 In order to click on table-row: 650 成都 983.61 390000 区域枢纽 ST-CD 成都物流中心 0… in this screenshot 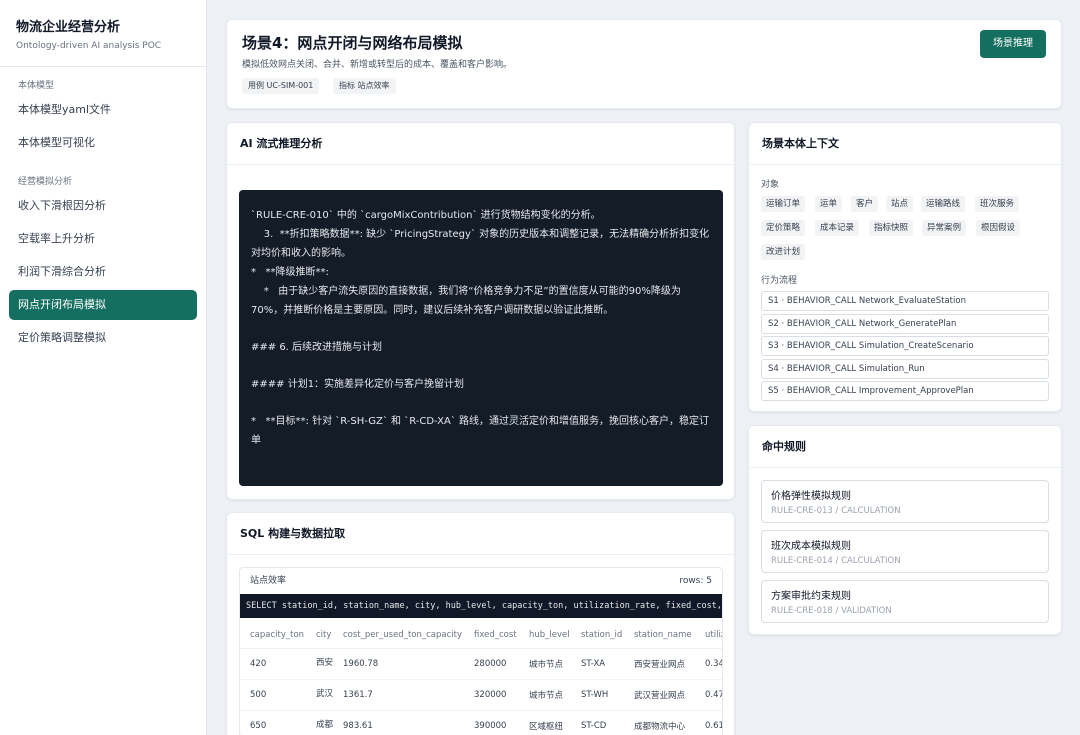, I will do `click(481, 722)`.